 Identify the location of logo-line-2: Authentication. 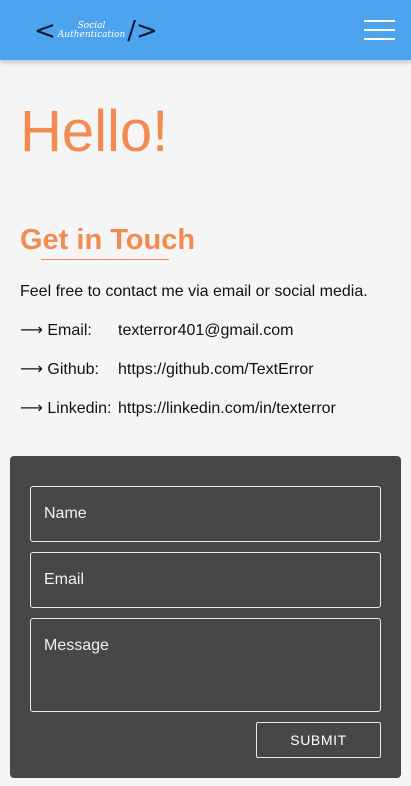
(91, 34).